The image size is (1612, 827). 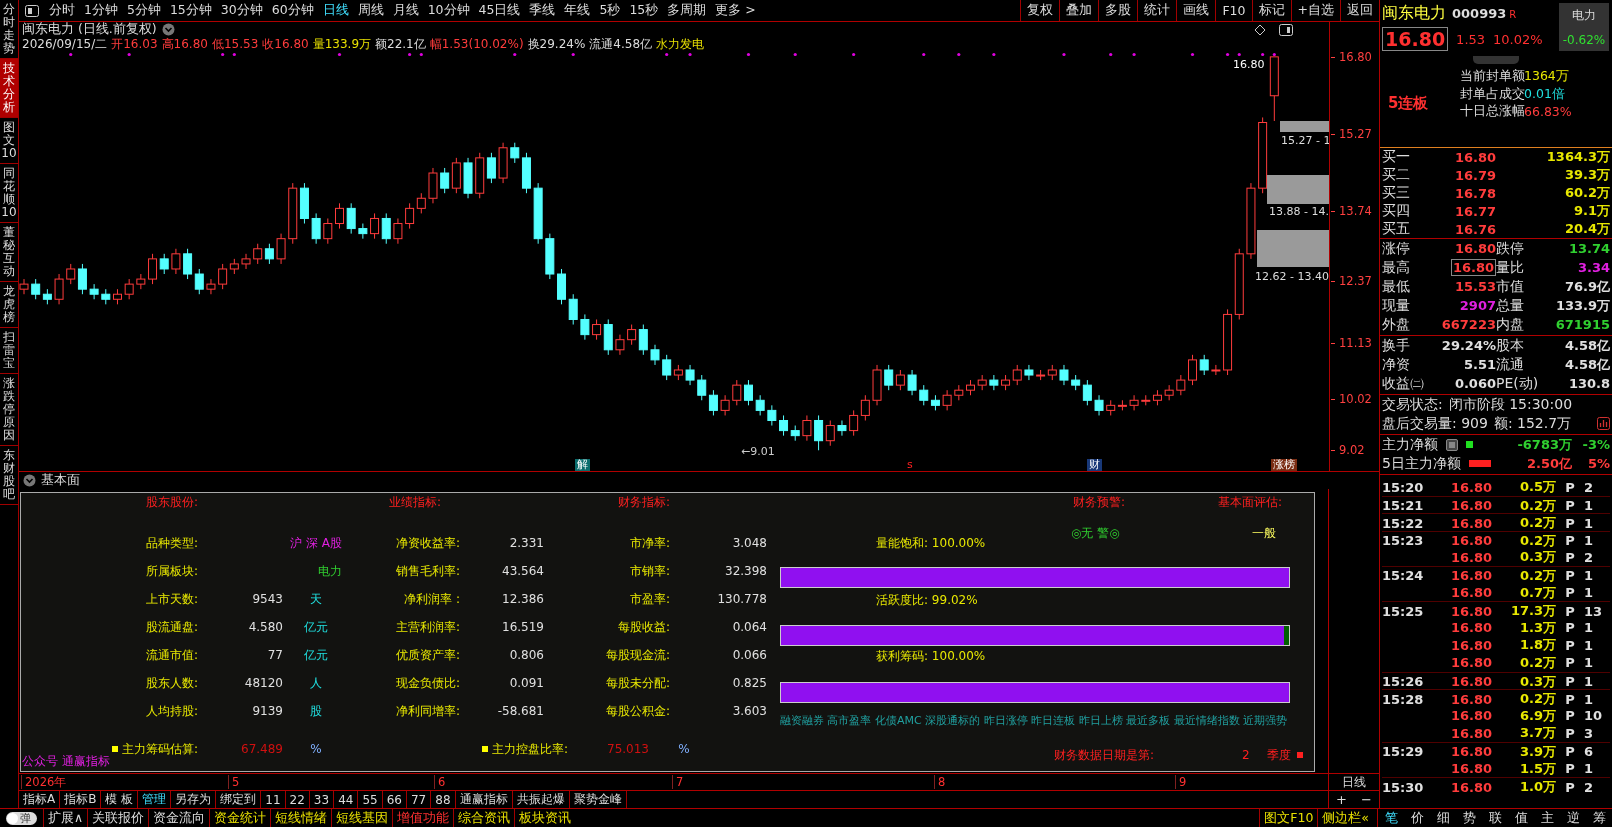 What do you see at coordinates (610, 10) in the screenshot?
I see `period-tab: 5秒` at bounding box center [610, 10].